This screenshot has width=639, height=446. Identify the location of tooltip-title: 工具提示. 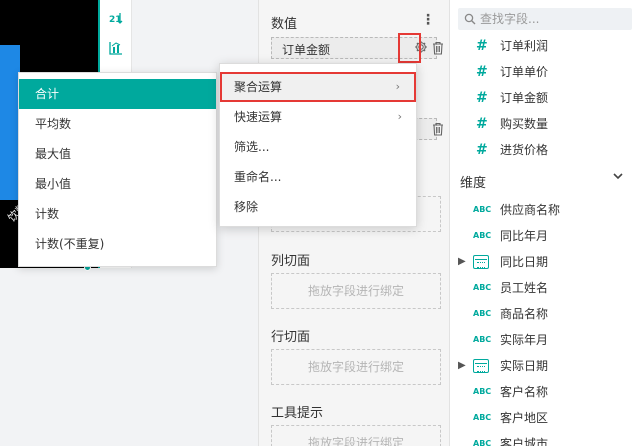
(297, 413).